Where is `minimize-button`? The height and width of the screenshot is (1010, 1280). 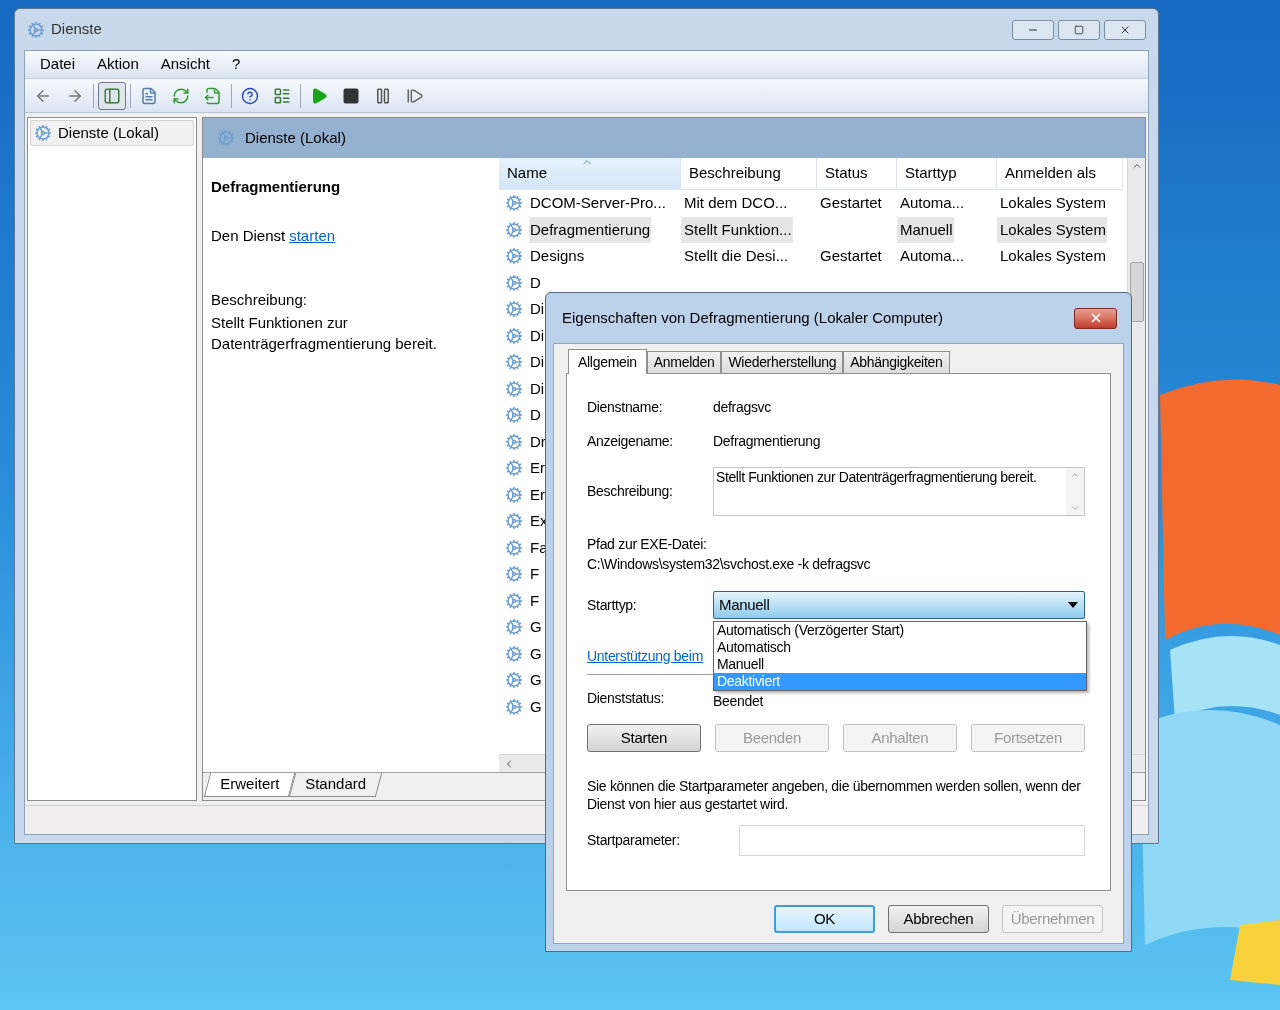 minimize-button is located at coordinates (1033, 29).